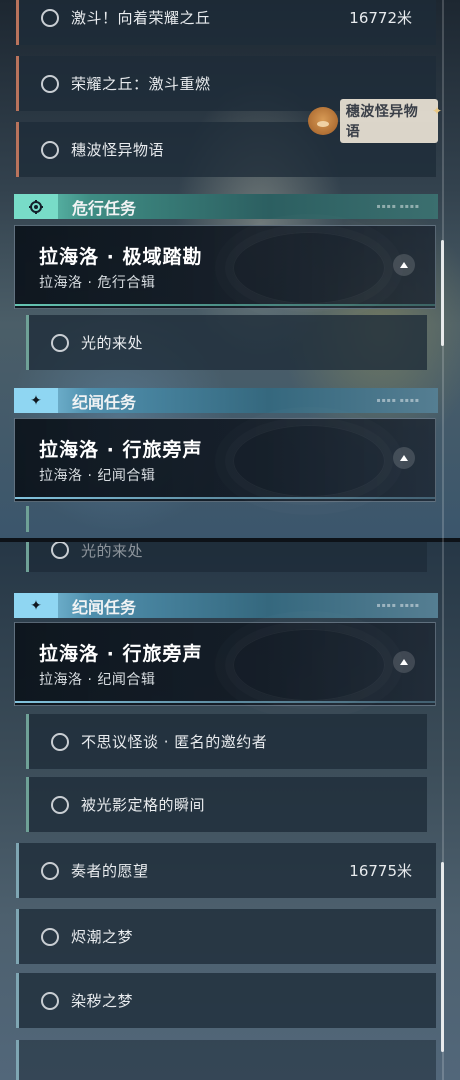  Describe the element at coordinates (174, 742) in the screenshot. I see `quest-title: 不思议怪谈 · 匿名的邀约者` at that location.